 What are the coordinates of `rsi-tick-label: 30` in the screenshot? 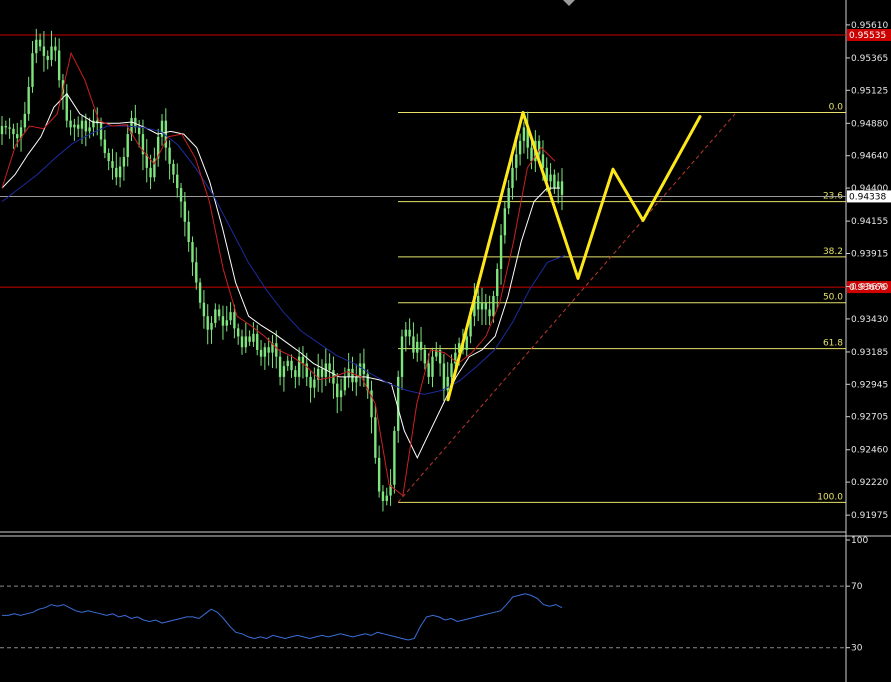 It's located at (857, 649).